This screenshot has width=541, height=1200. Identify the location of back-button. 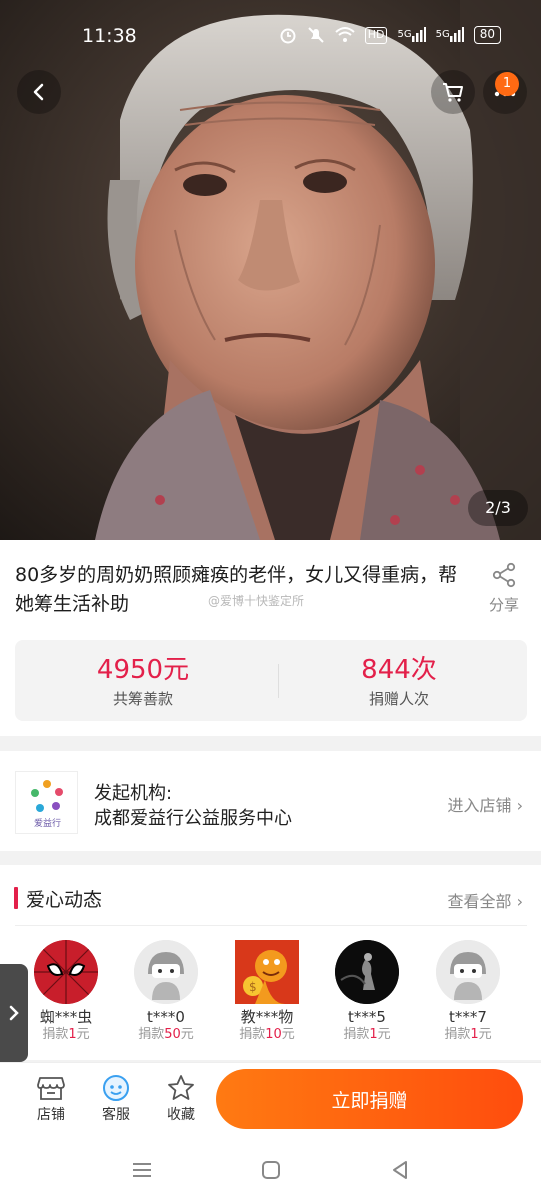
(39, 92).